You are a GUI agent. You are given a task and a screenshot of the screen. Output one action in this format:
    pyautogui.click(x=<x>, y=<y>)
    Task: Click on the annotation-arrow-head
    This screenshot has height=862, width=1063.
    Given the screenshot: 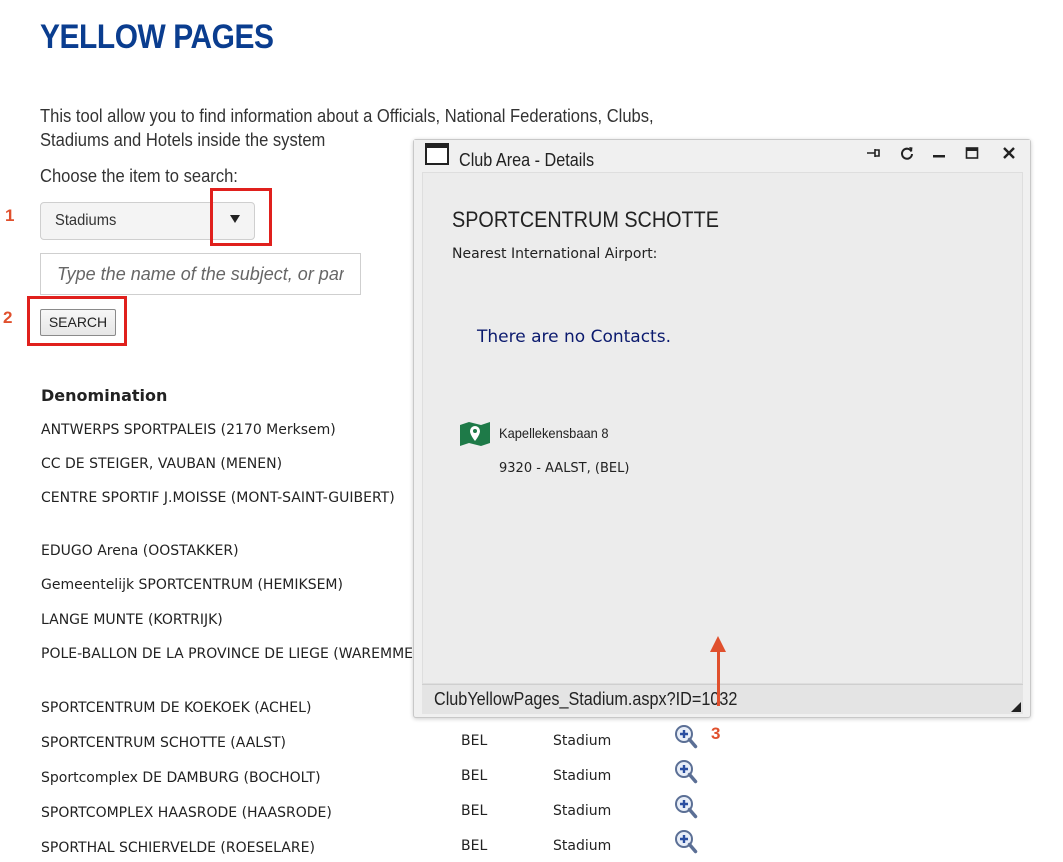 What is the action you would take?
    pyautogui.click(x=718, y=644)
    